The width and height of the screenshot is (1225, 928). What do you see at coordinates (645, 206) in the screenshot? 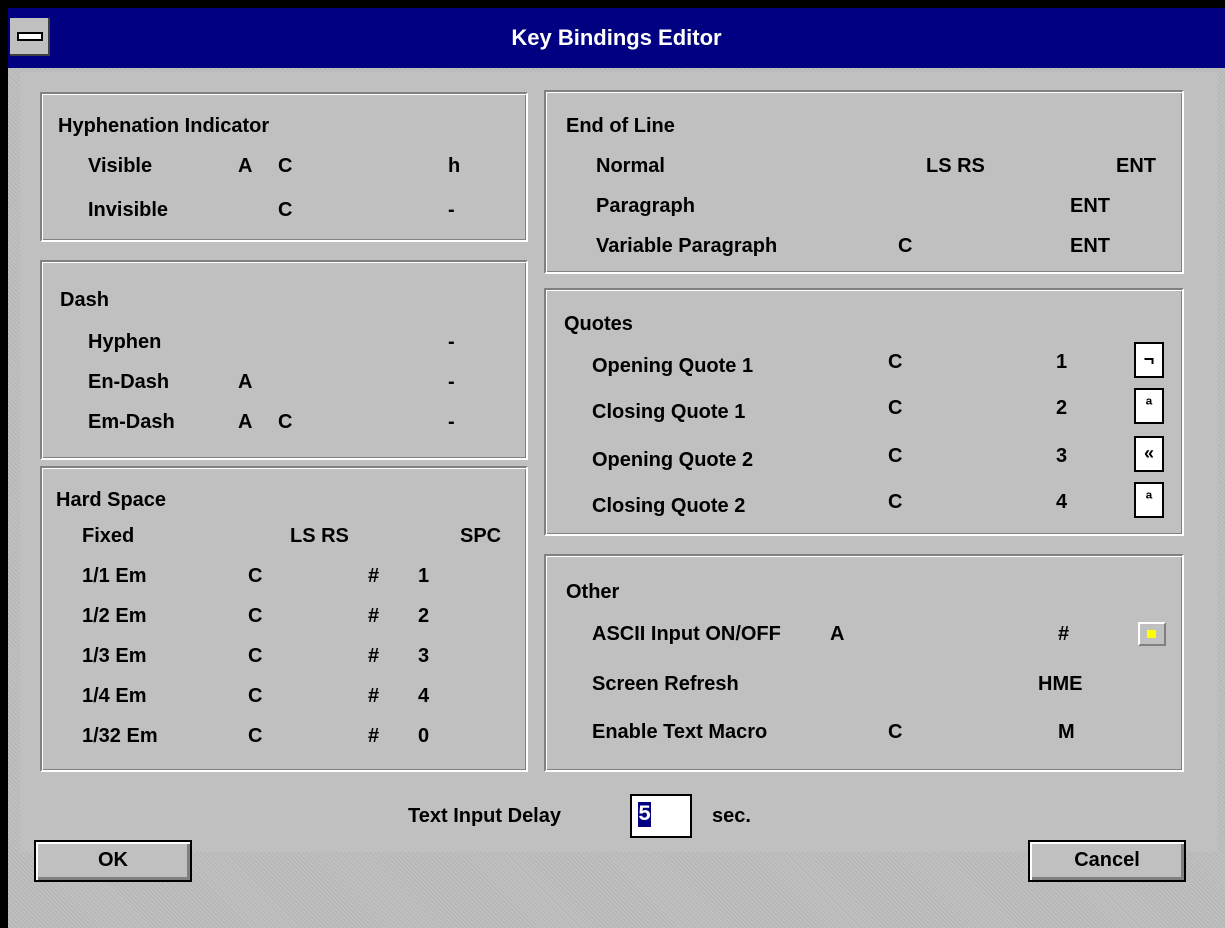
I see `eol-paragraph-label: Paragraph` at bounding box center [645, 206].